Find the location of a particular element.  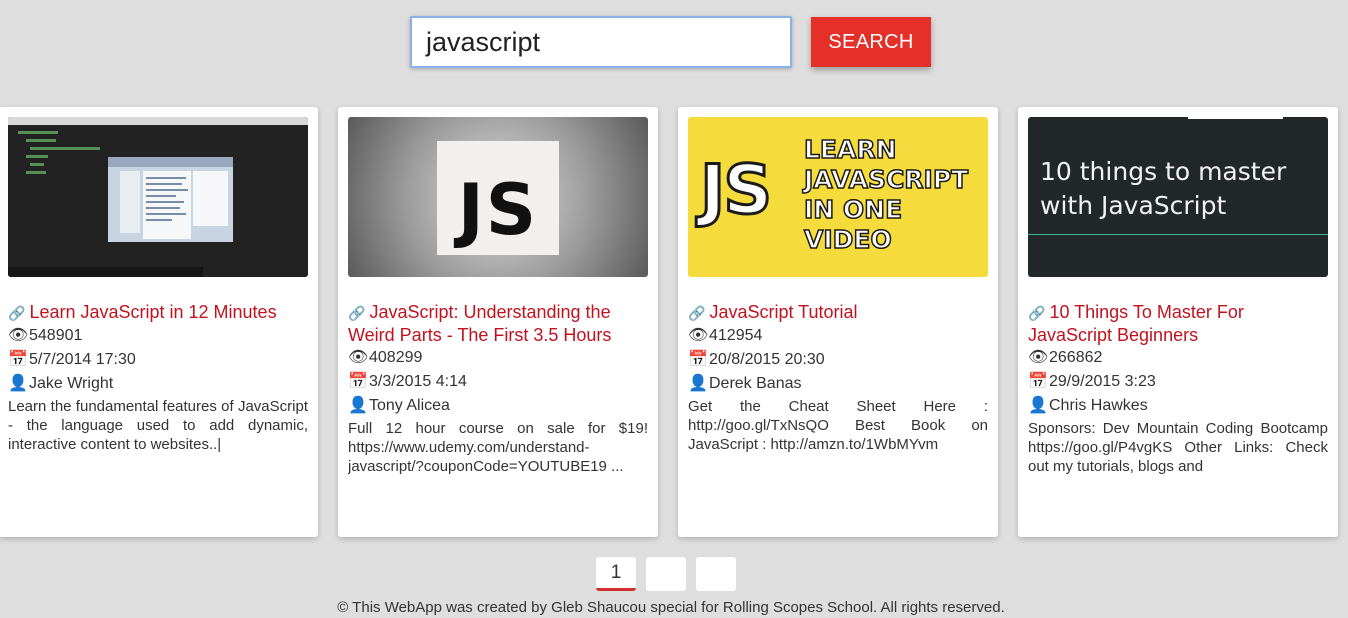

publish-date: 📅 20/8/2015 20:30 is located at coordinates (838, 360).